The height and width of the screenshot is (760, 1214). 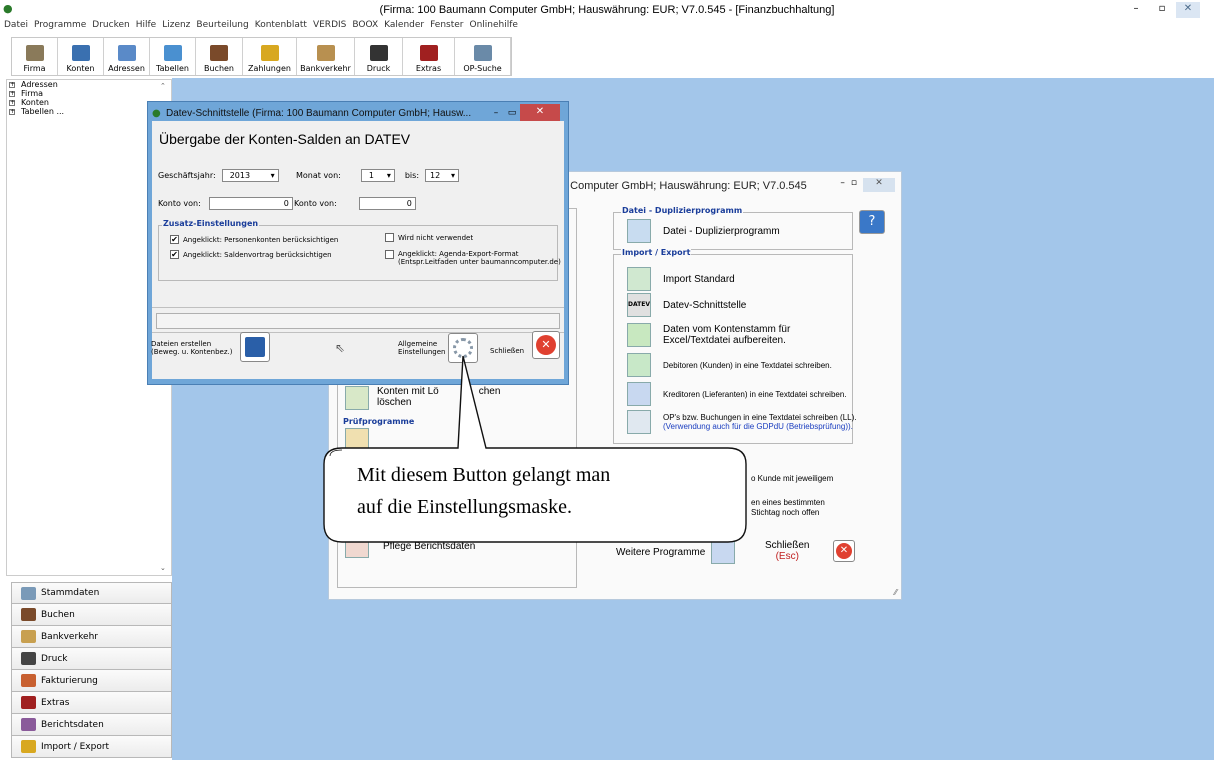 What do you see at coordinates (512, 113) in the screenshot?
I see `maximize-button: ▭` at bounding box center [512, 113].